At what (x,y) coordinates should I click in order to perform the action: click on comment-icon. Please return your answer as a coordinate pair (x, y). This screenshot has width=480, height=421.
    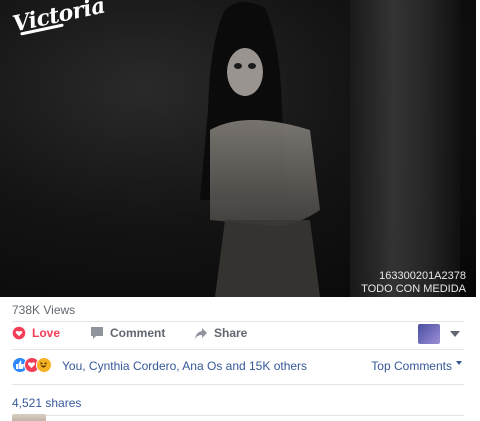
    Looking at the image, I should click on (97, 333).